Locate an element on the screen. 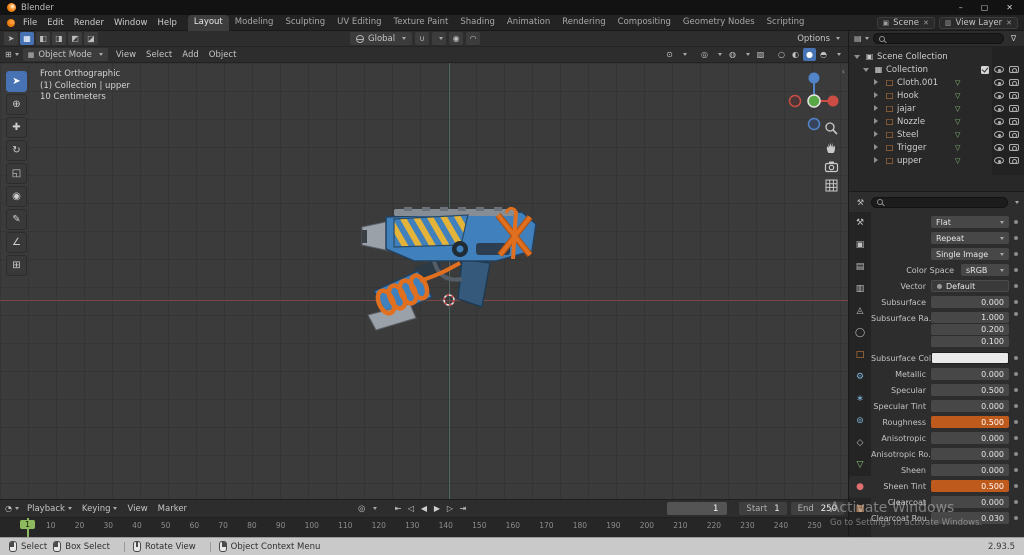  view-layer-unlink-icon: ✕ is located at coordinates (1009, 23).